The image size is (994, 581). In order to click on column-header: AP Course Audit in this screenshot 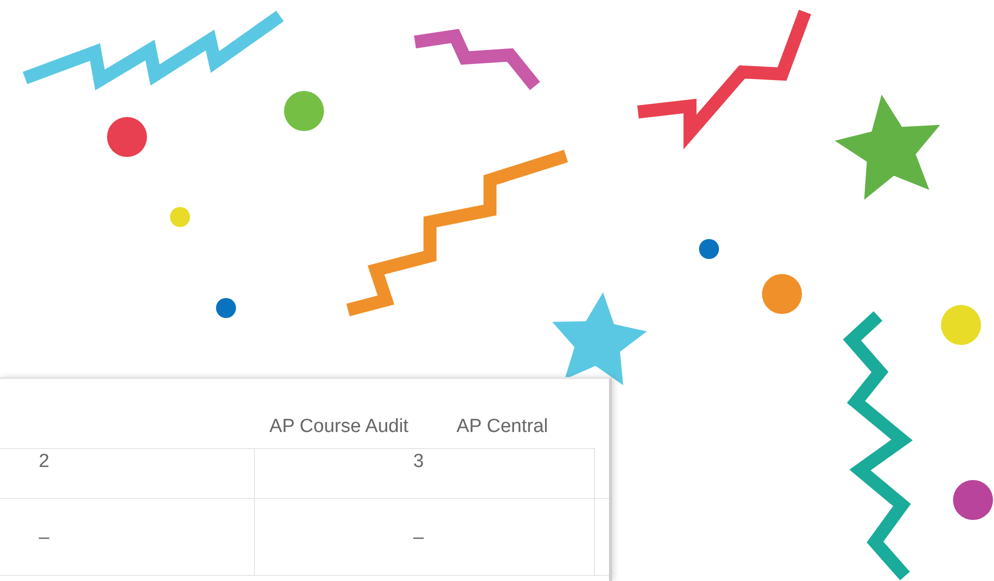, I will do `click(338, 427)`.